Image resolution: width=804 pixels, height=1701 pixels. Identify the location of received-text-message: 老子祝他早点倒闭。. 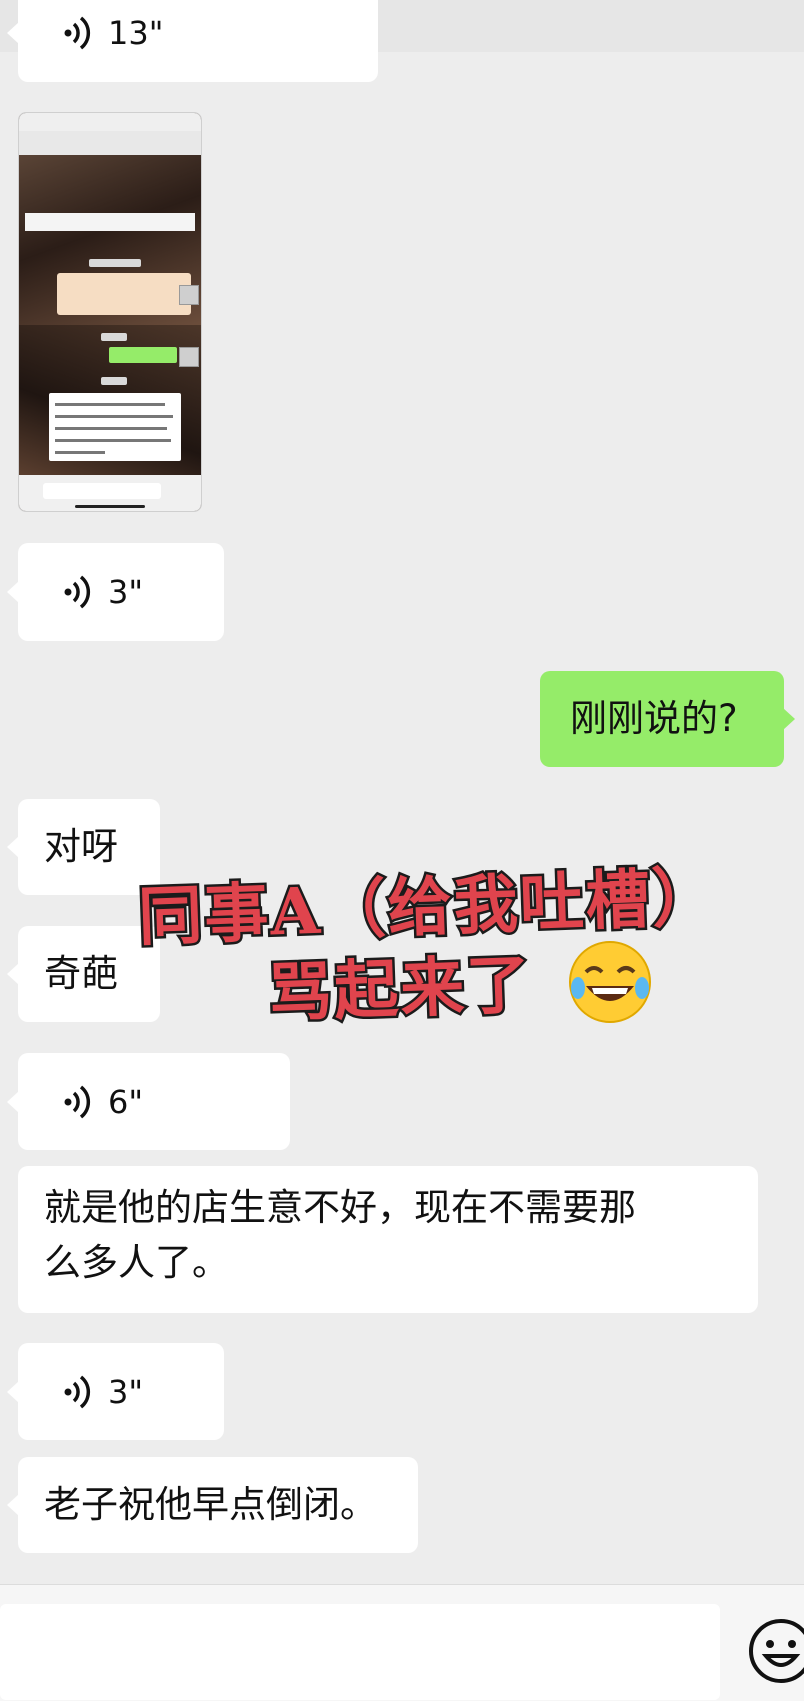
(212, 1505).